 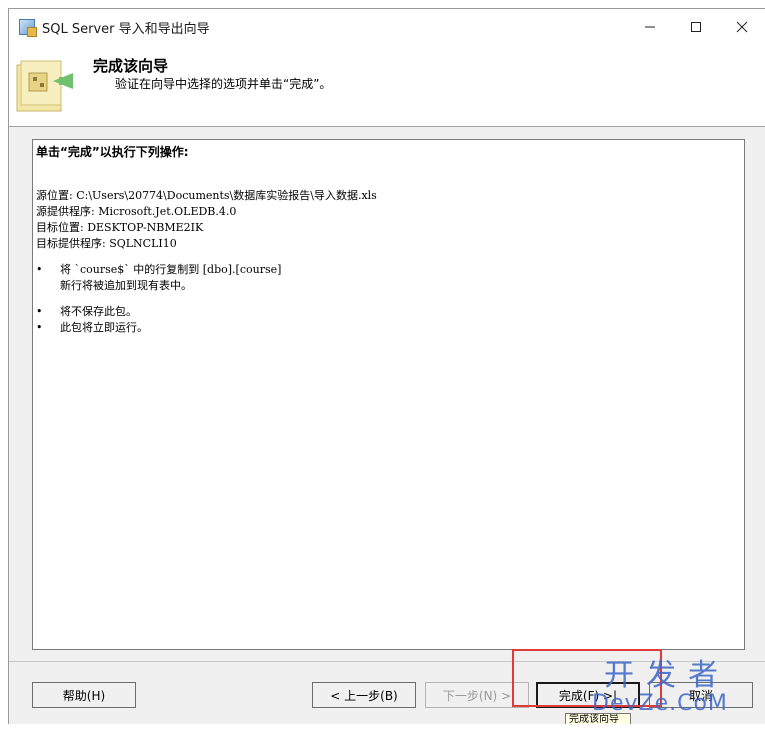 What do you see at coordinates (84, 695) in the screenshot?
I see `help-button: 帮助(H)` at bounding box center [84, 695].